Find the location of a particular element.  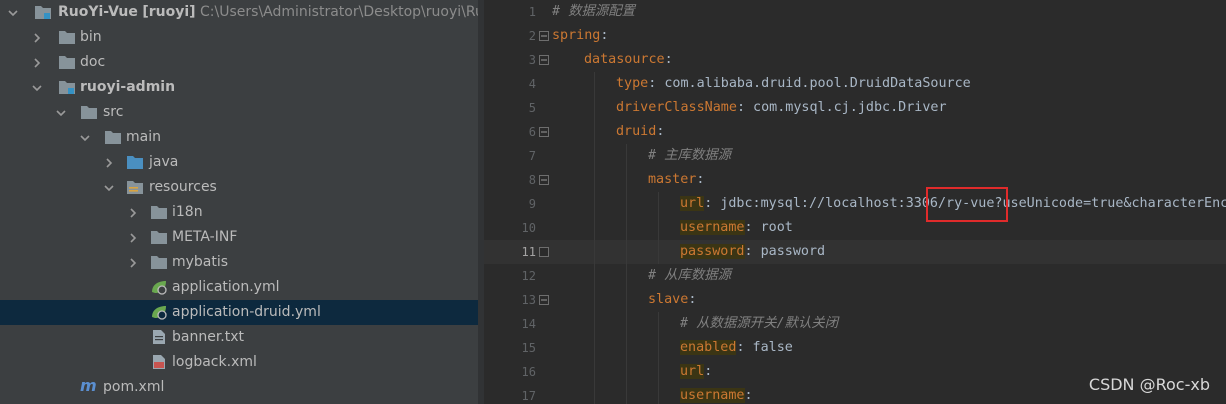

tree-item-java: java is located at coordinates (239, 162).